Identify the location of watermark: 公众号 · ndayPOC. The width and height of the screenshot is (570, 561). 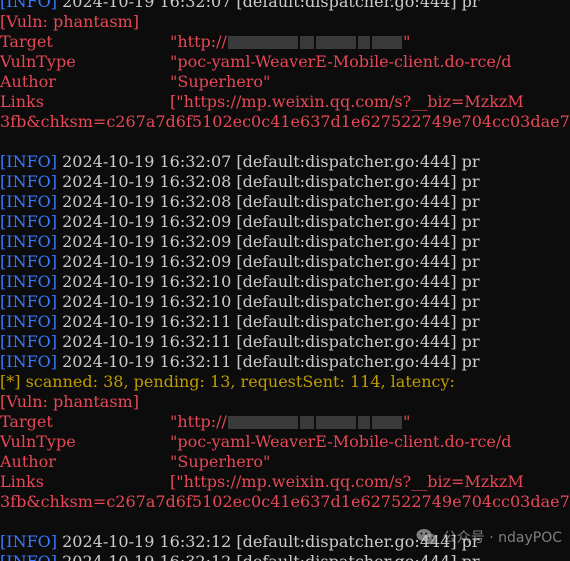
(489, 537).